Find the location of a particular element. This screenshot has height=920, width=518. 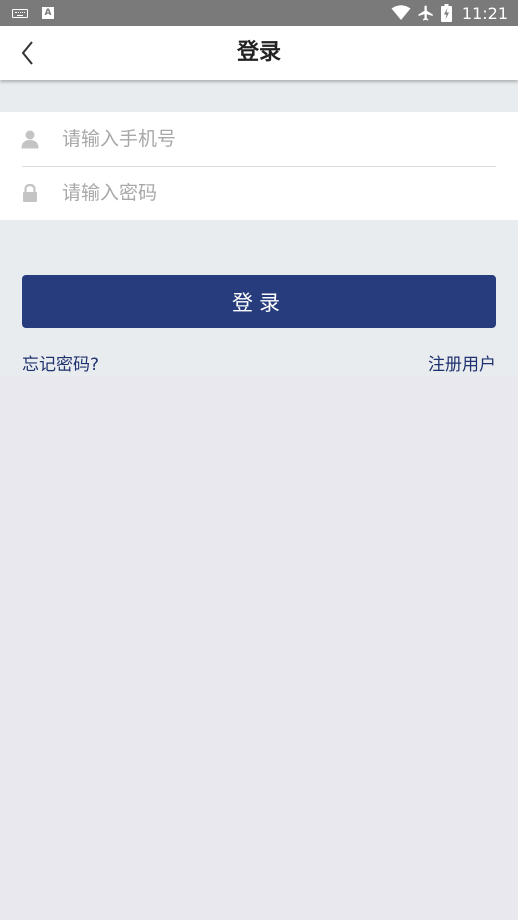

status-left: A is located at coordinates (33, 13).